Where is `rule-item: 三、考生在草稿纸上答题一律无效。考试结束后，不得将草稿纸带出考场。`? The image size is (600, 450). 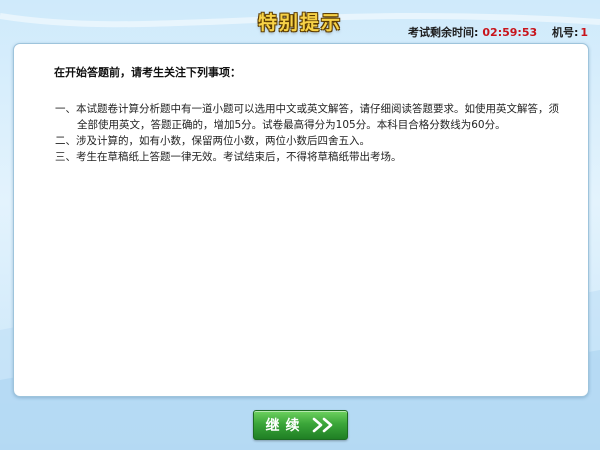
rule-item: 三、考生在草稿纸上答题一律无效。考试结束后，不得将草稿纸带出考场。 is located at coordinates (228, 157).